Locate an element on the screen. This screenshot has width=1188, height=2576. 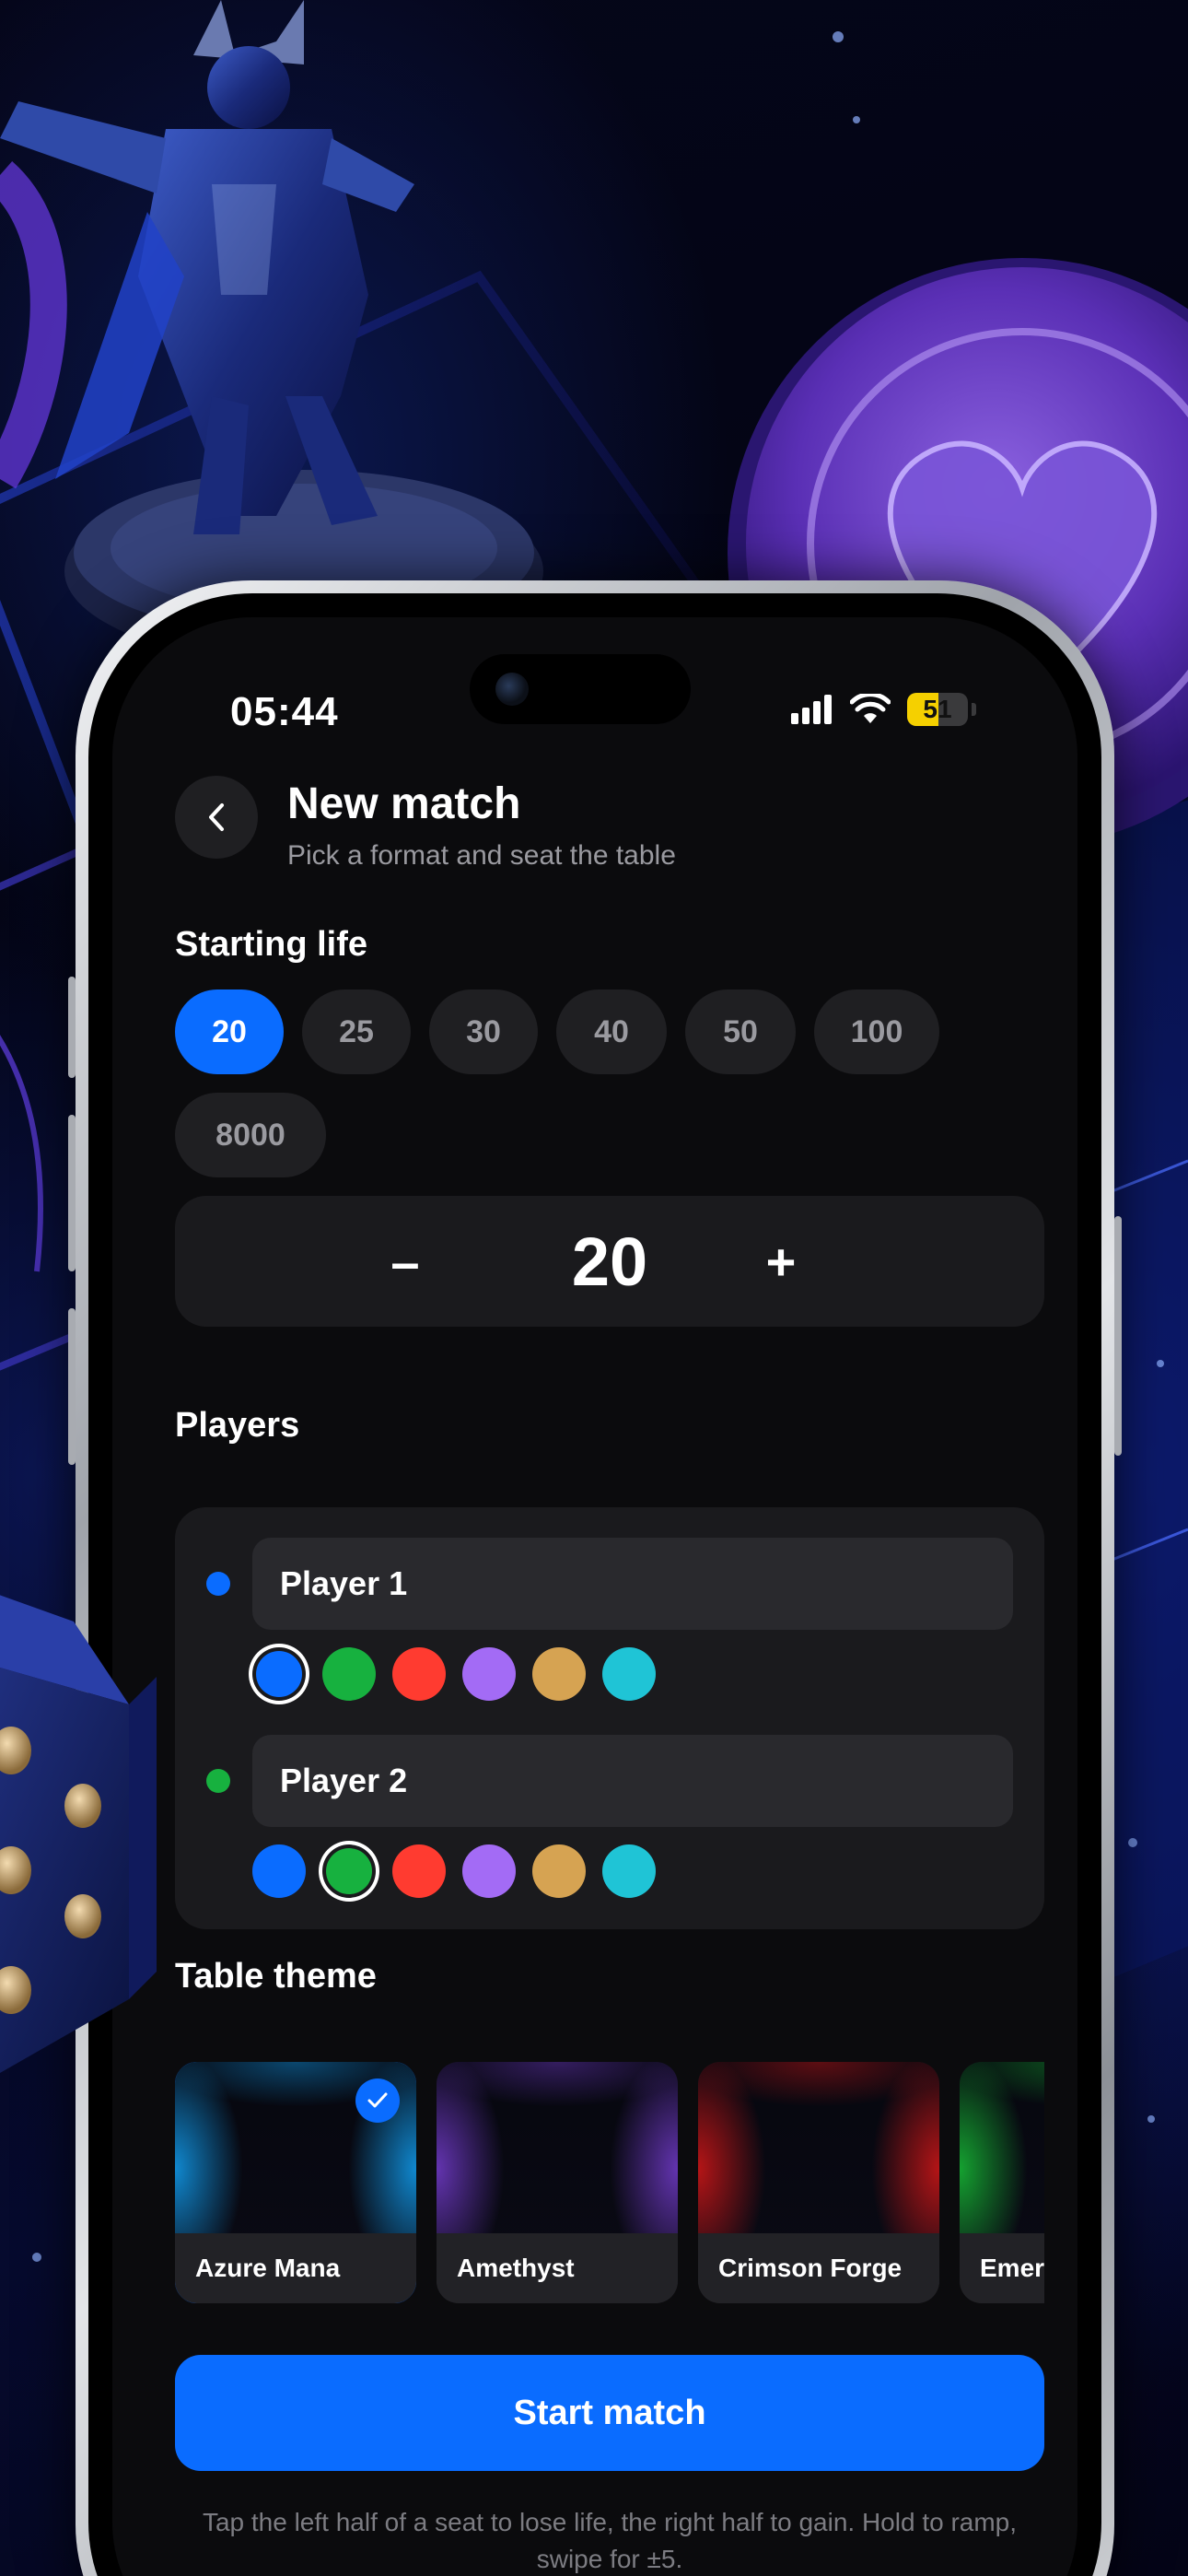
phone-action-button is located at coordinates (72, 1027).